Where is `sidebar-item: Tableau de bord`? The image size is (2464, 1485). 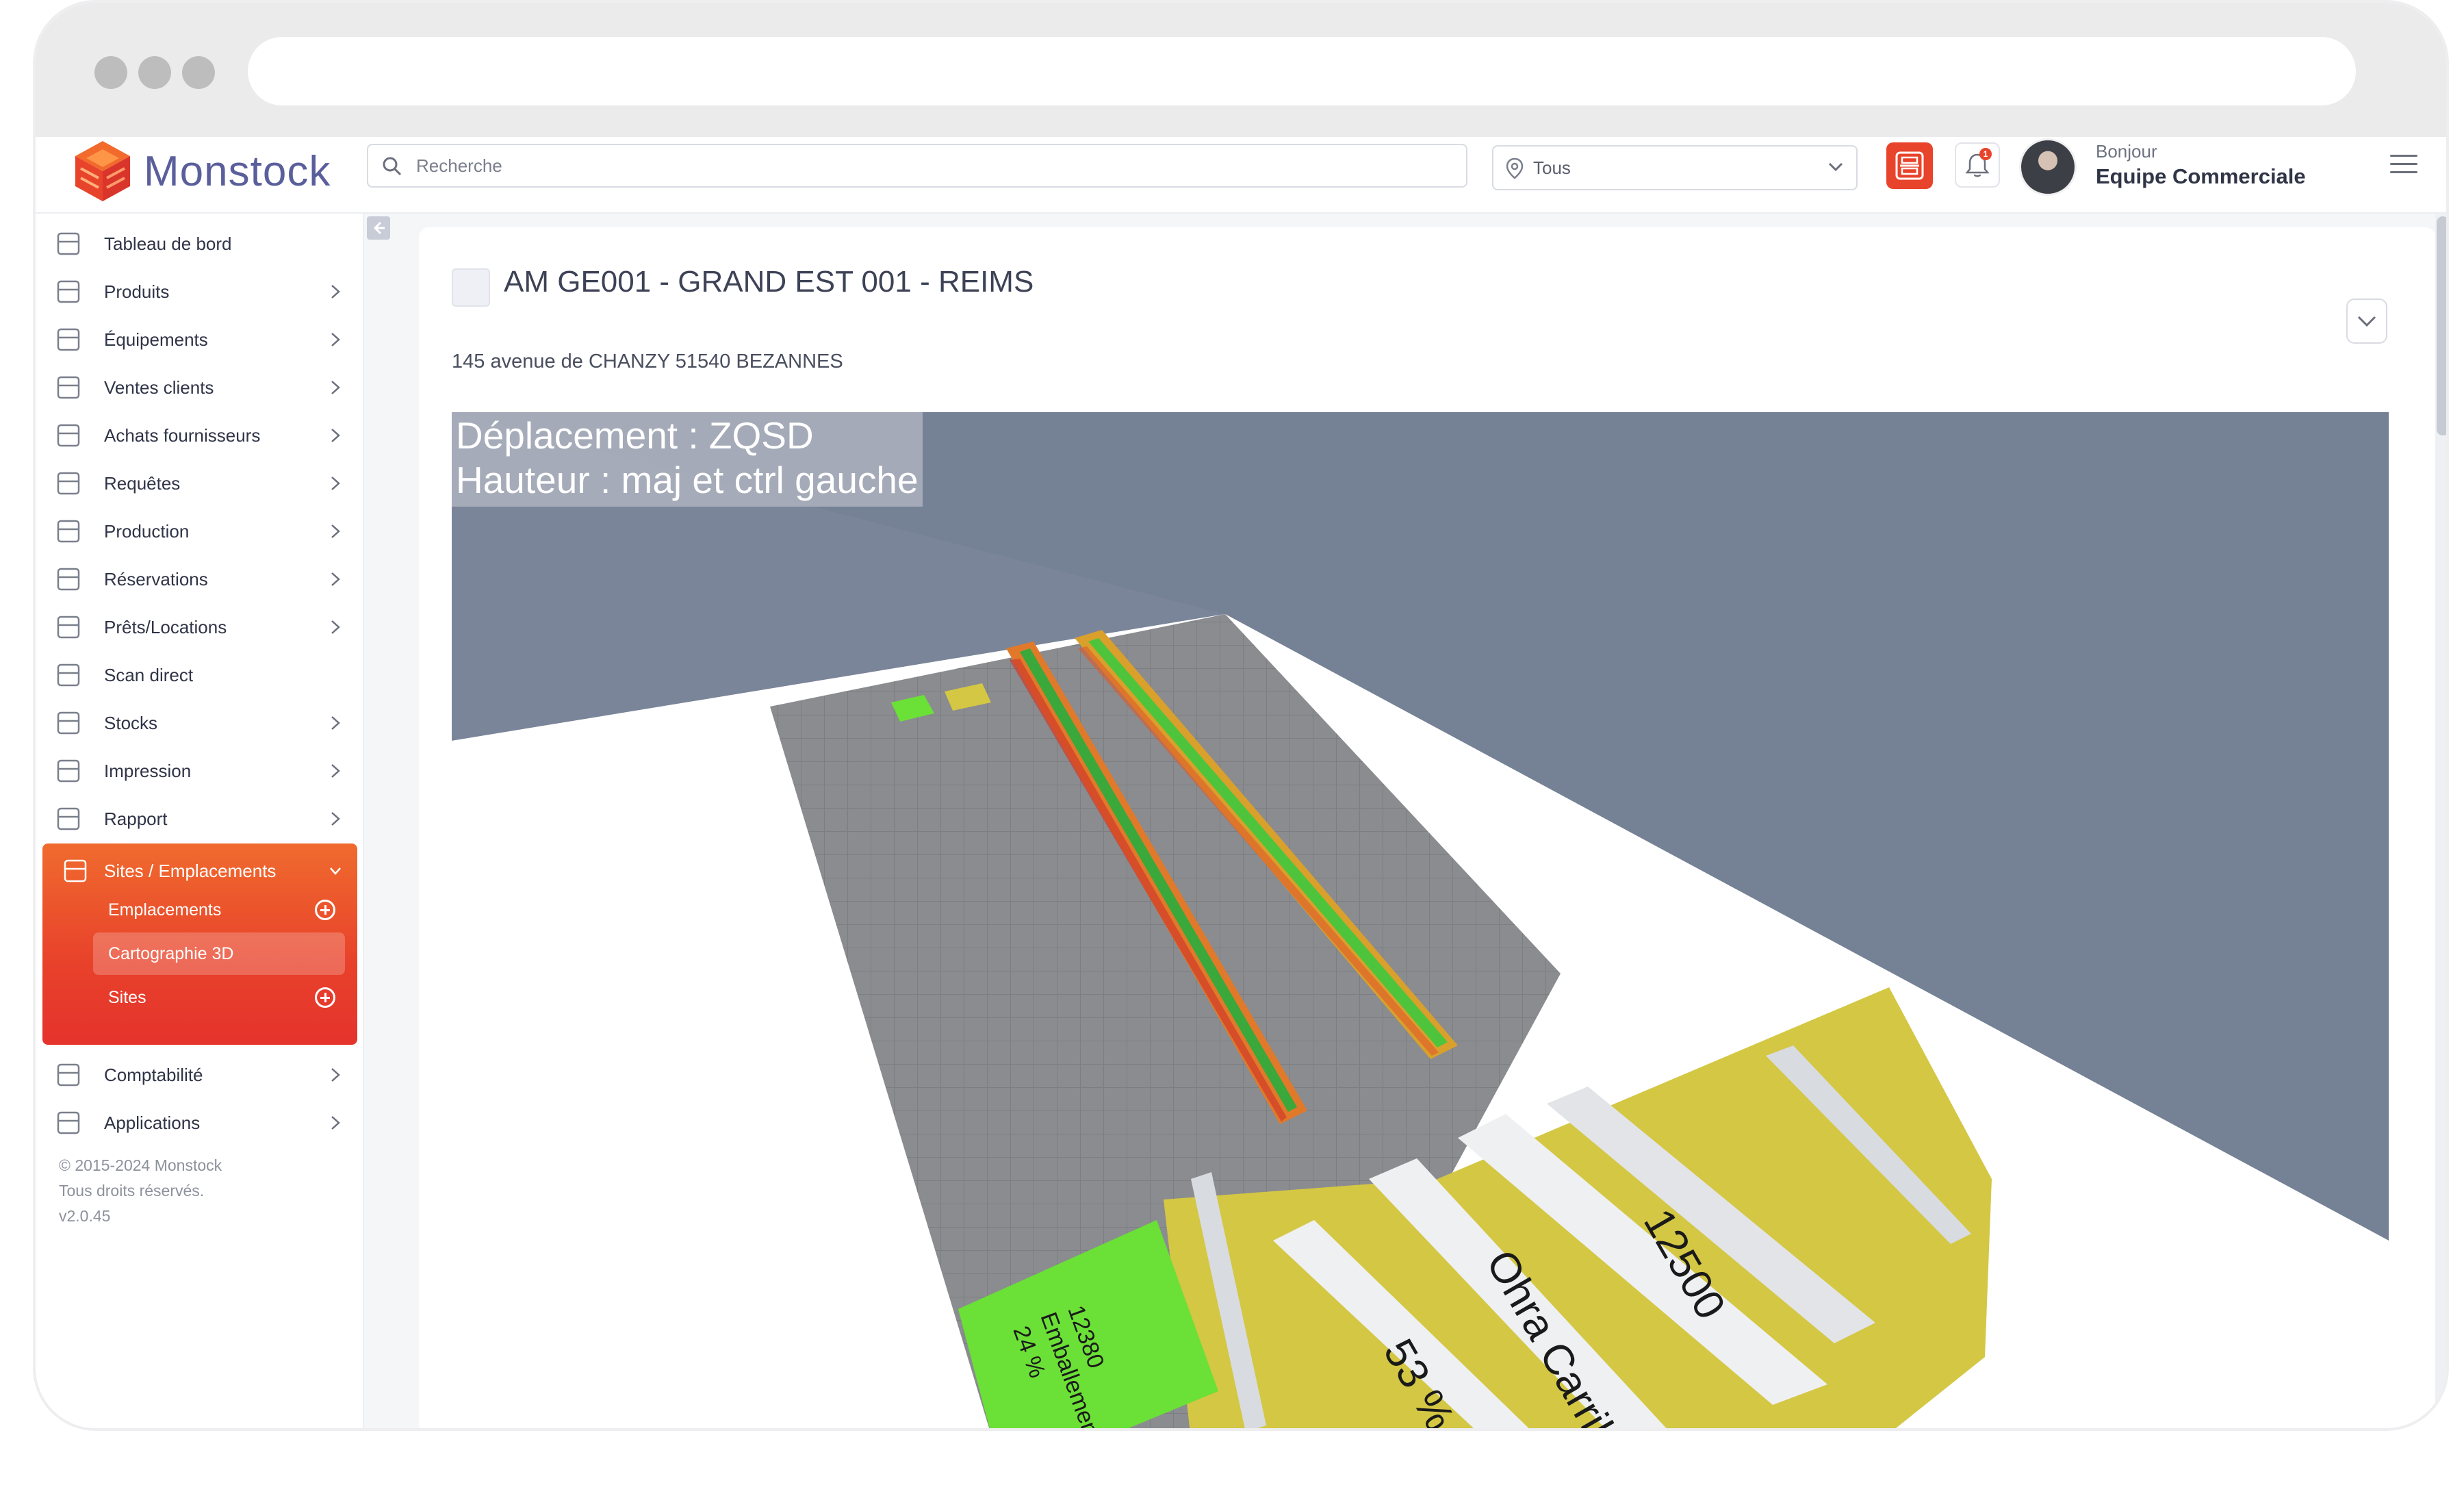
sidebar-item: Tableau de bord is located at coordinates (200, 244).